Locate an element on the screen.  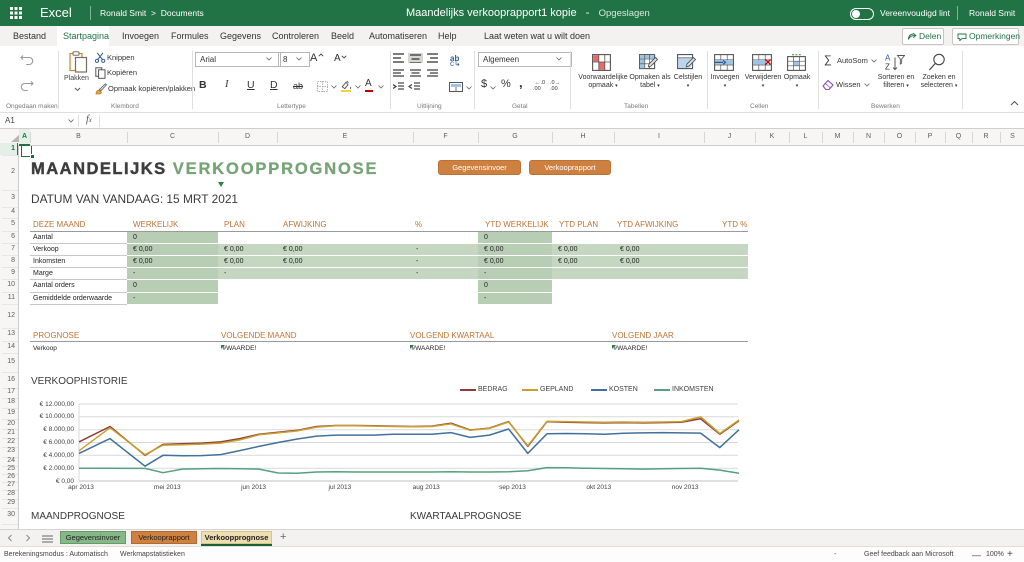
svg-text: A is located at coordinates (888, 58).